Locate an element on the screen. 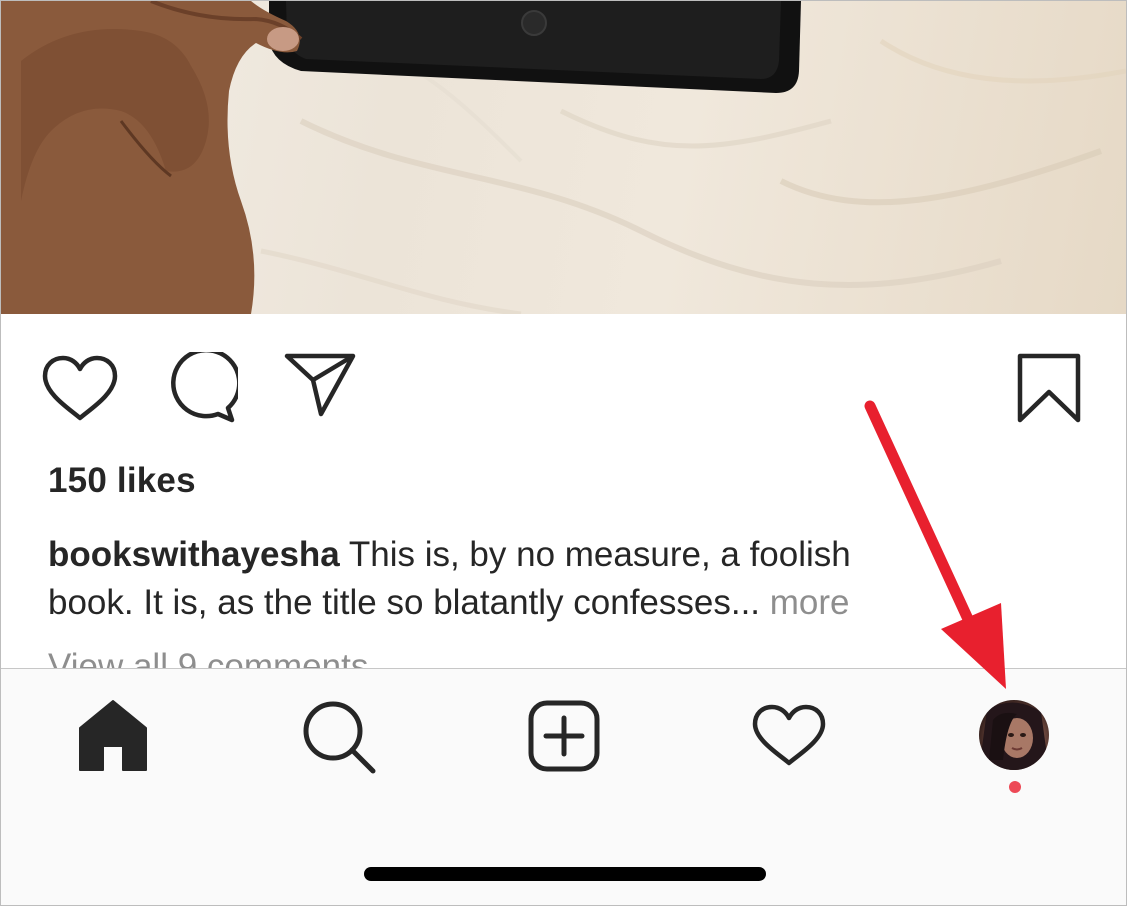 The width and height of the screenshot is (1127, 906). search-icon is located at coordinates (339, 739).